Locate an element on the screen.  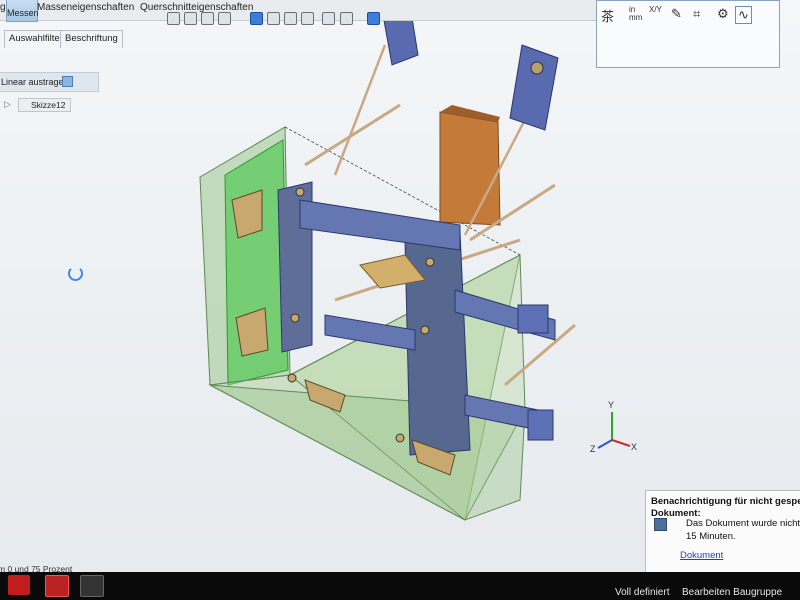
notification-text-2: 15 Minuten. is located at coordinates (711, 536).